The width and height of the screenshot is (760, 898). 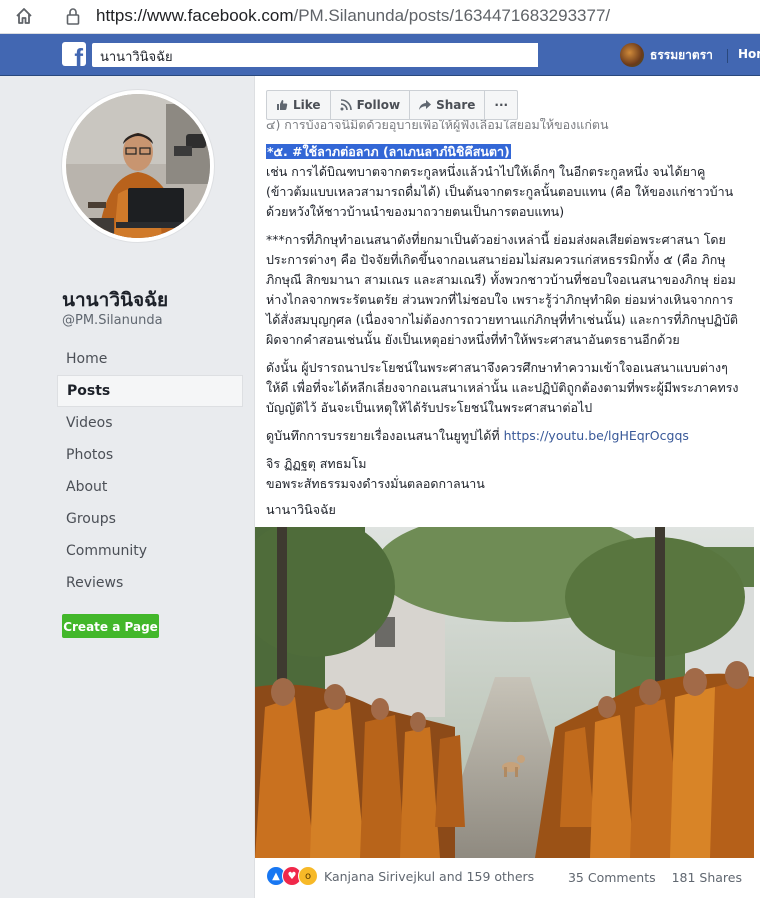 I want to click on profile-link: ธรรมยาตรา, so click(x=666, y=55).